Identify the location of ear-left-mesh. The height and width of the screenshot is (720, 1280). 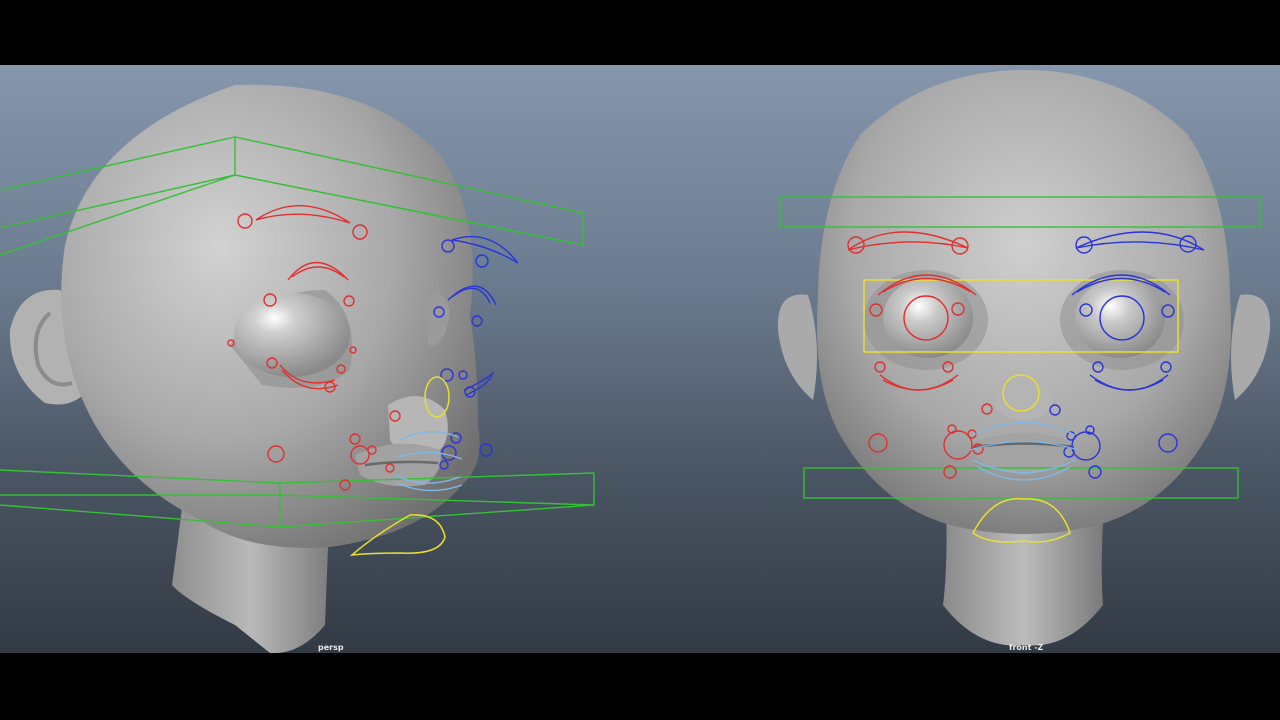
(797, 347).